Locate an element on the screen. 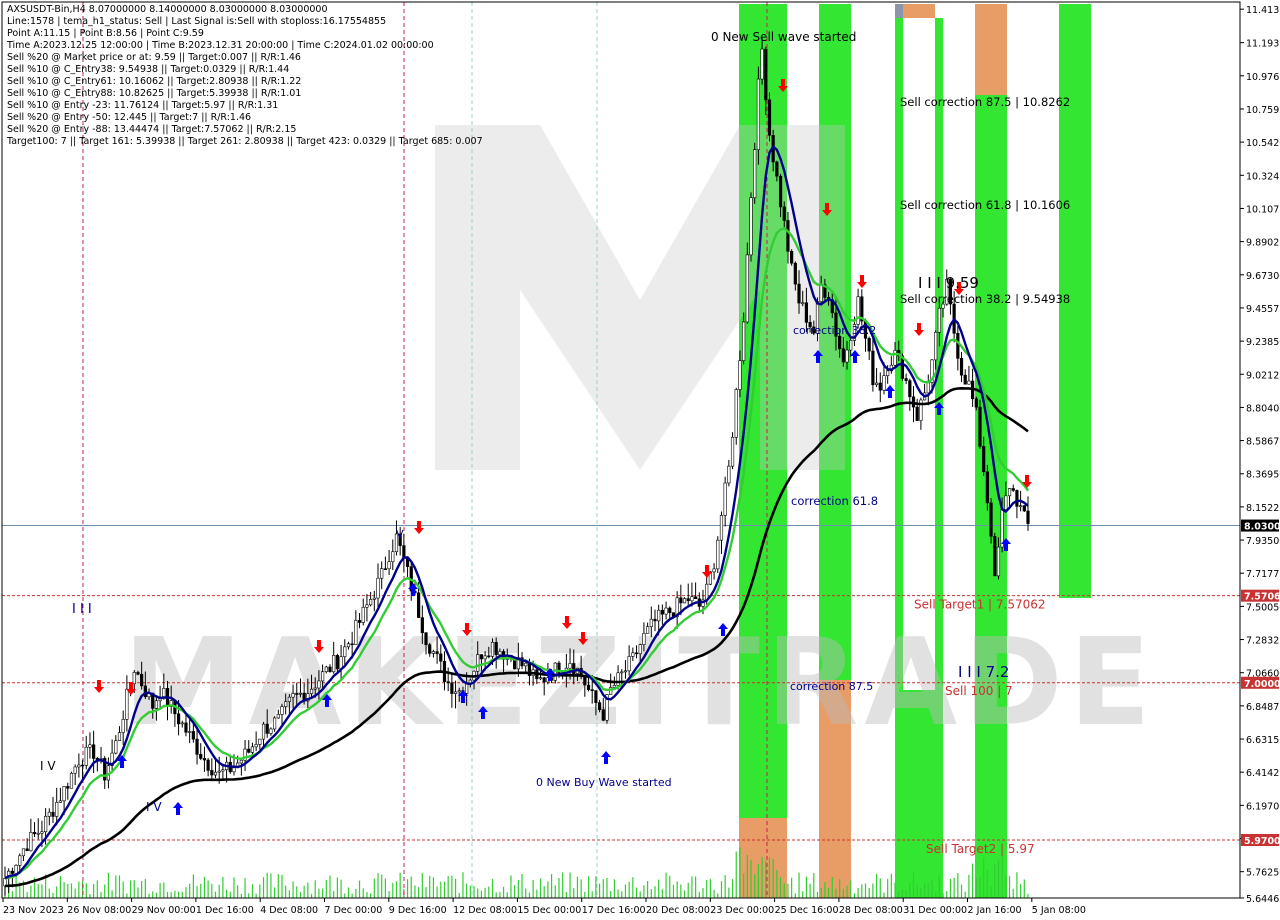  y-tick-label: 5.64462 is located at coordinates (1263, 899).